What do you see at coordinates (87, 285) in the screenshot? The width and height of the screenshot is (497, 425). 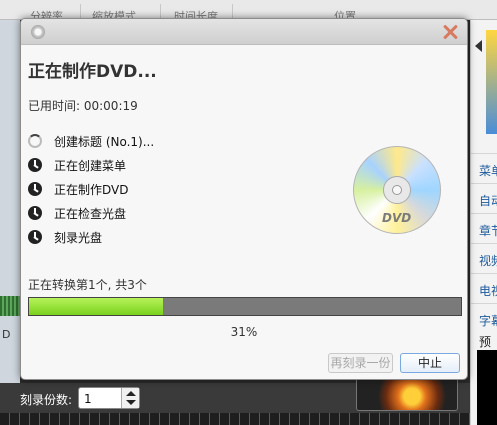 I see `conversion-status: 正在转换第1个, 共3个` at bounding box center [87, 285].